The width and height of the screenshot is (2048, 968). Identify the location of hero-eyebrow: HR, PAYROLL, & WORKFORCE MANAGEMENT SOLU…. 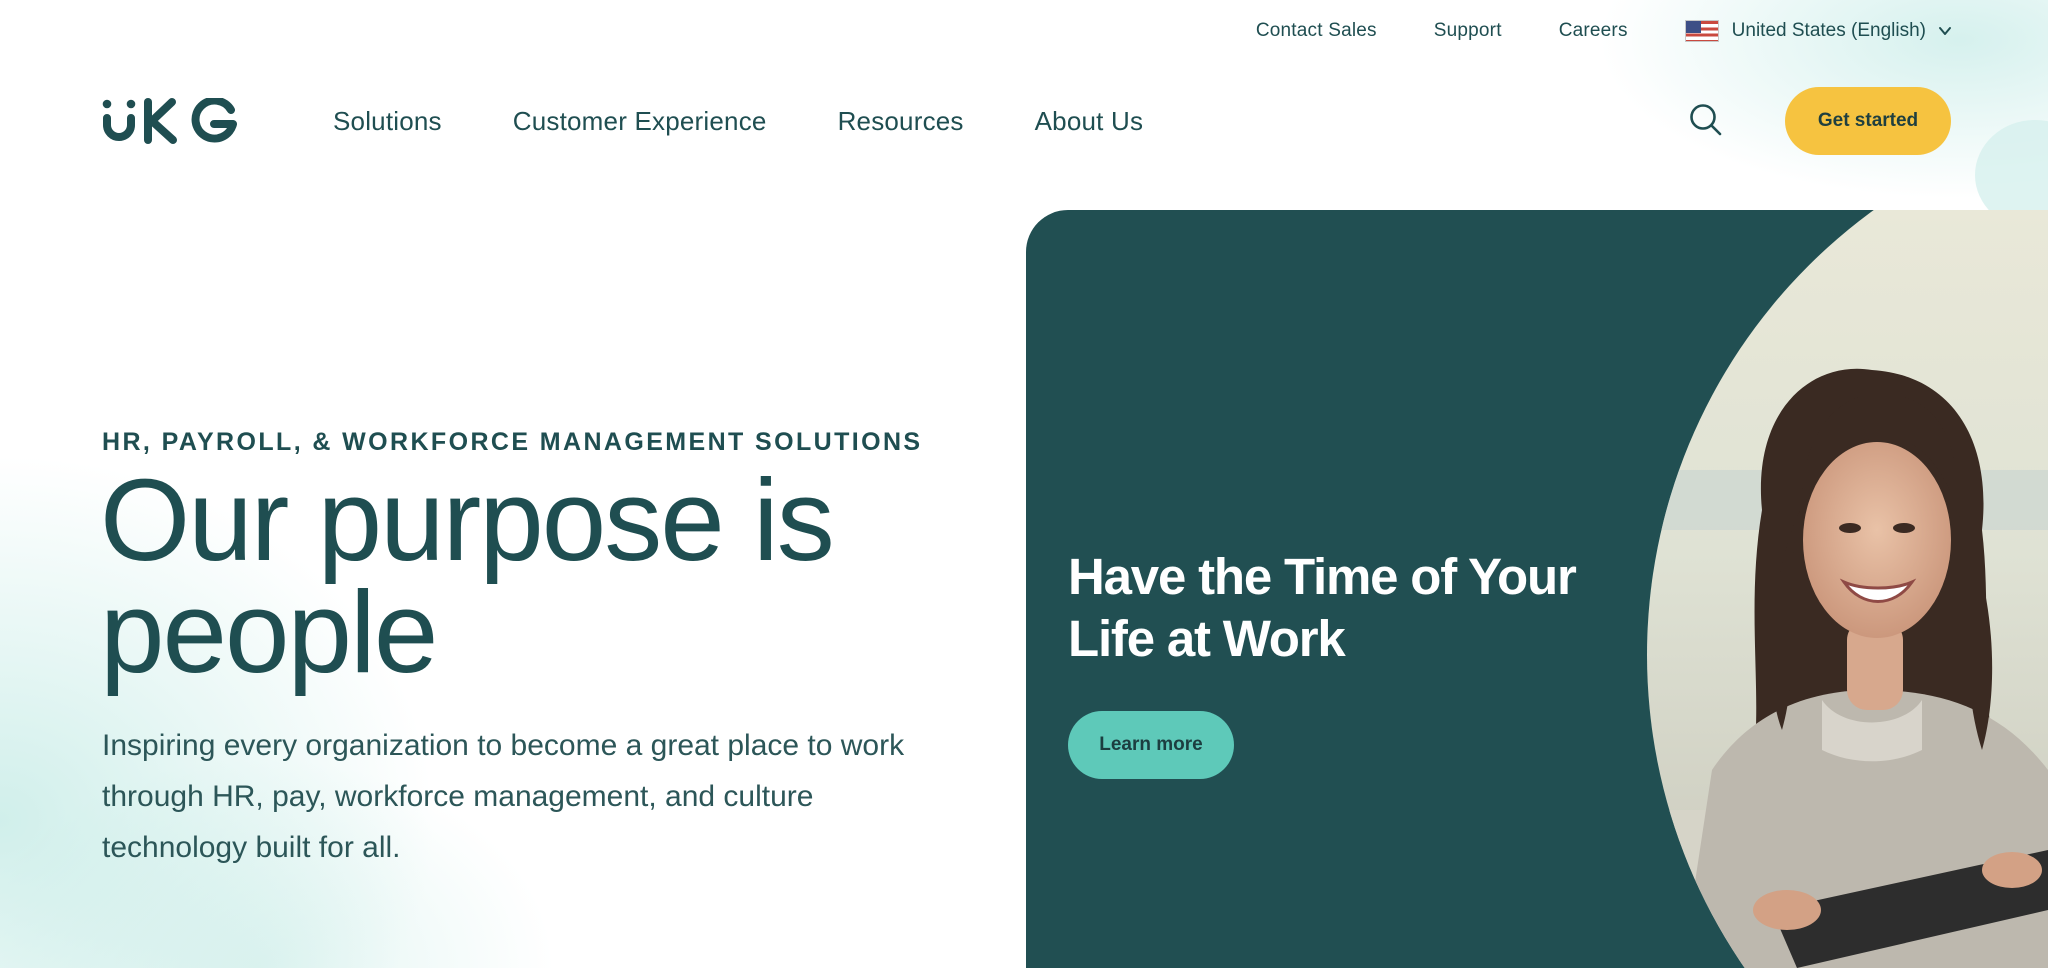
(512, 442).